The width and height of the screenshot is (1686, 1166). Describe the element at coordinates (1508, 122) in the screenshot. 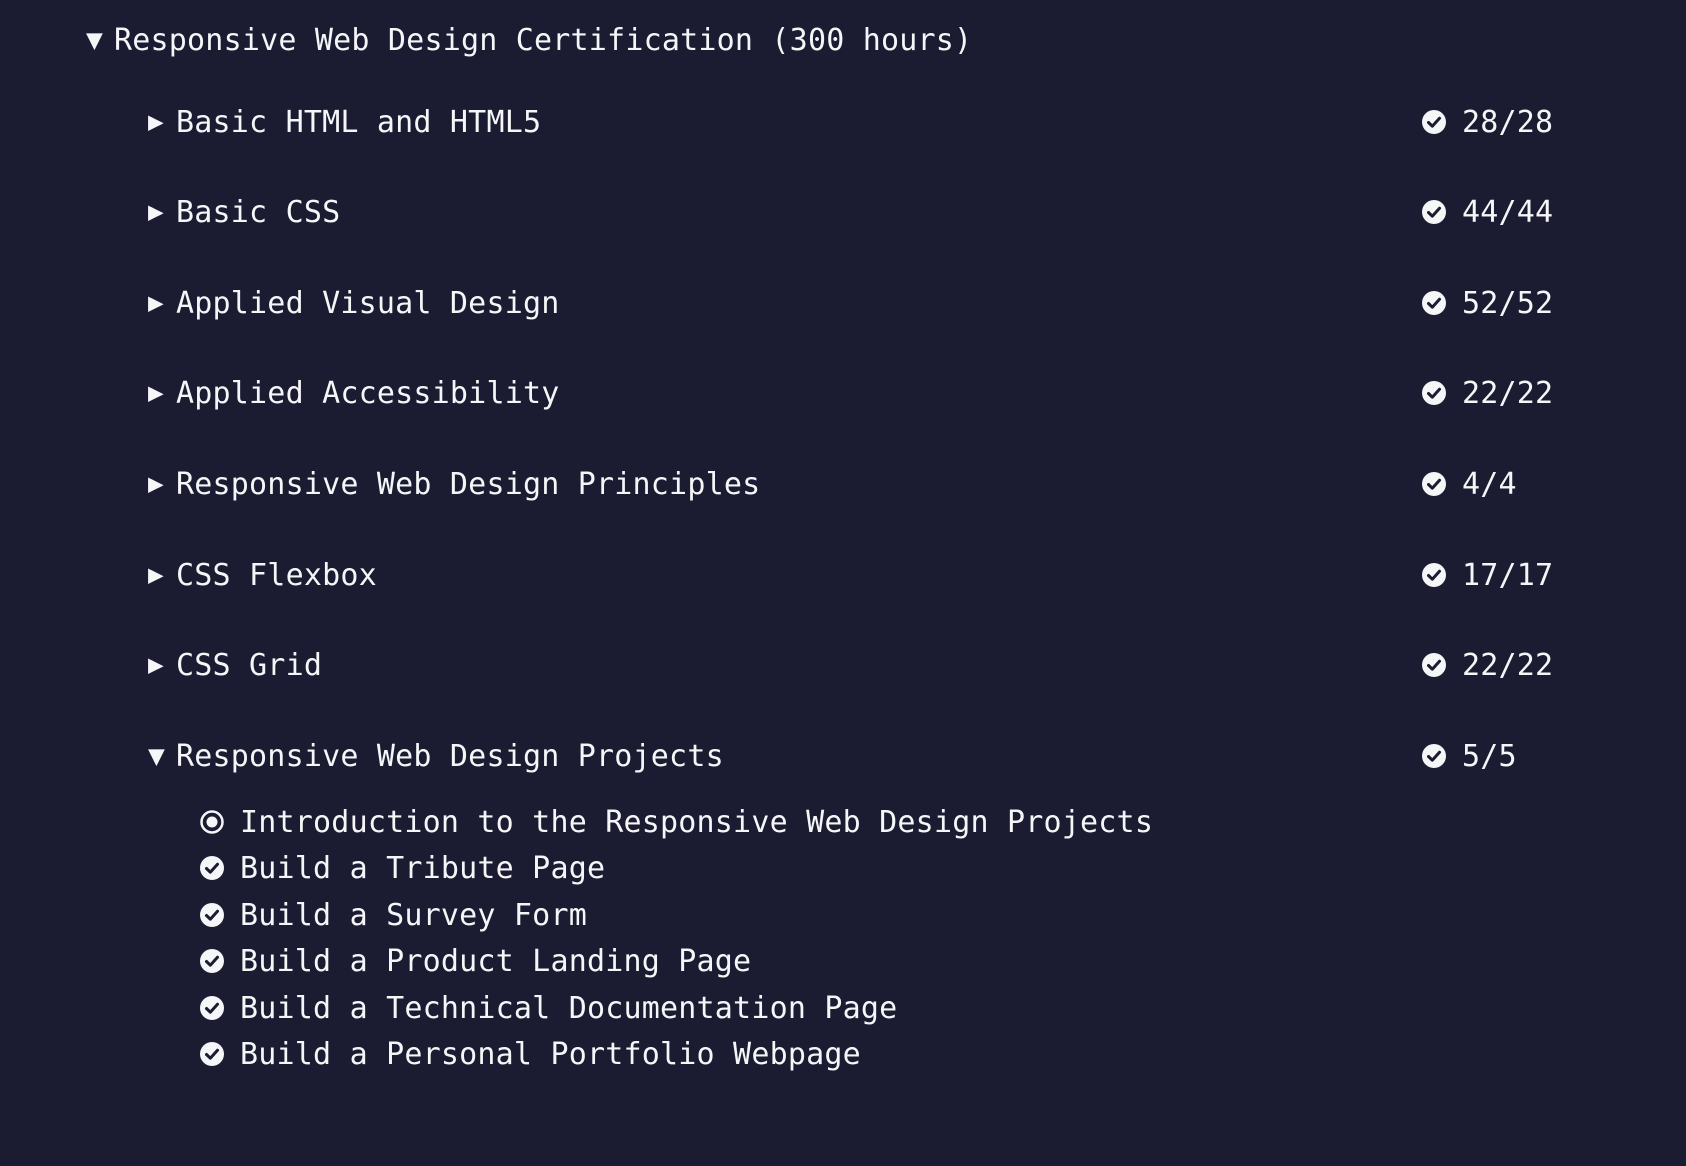

I see `block-progress-count: 28/28` at that location.